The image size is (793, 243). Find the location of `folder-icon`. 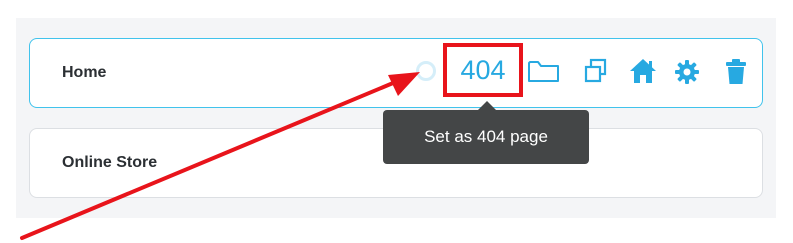

folder-icon is located at coordinates (544, 73).